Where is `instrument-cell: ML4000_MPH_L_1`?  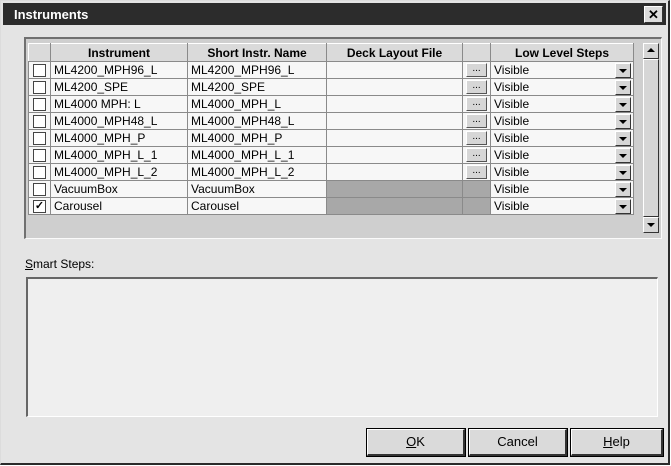 instrument-cell: ML4000_MPH_L_1 is located at coordinates (119, 155).